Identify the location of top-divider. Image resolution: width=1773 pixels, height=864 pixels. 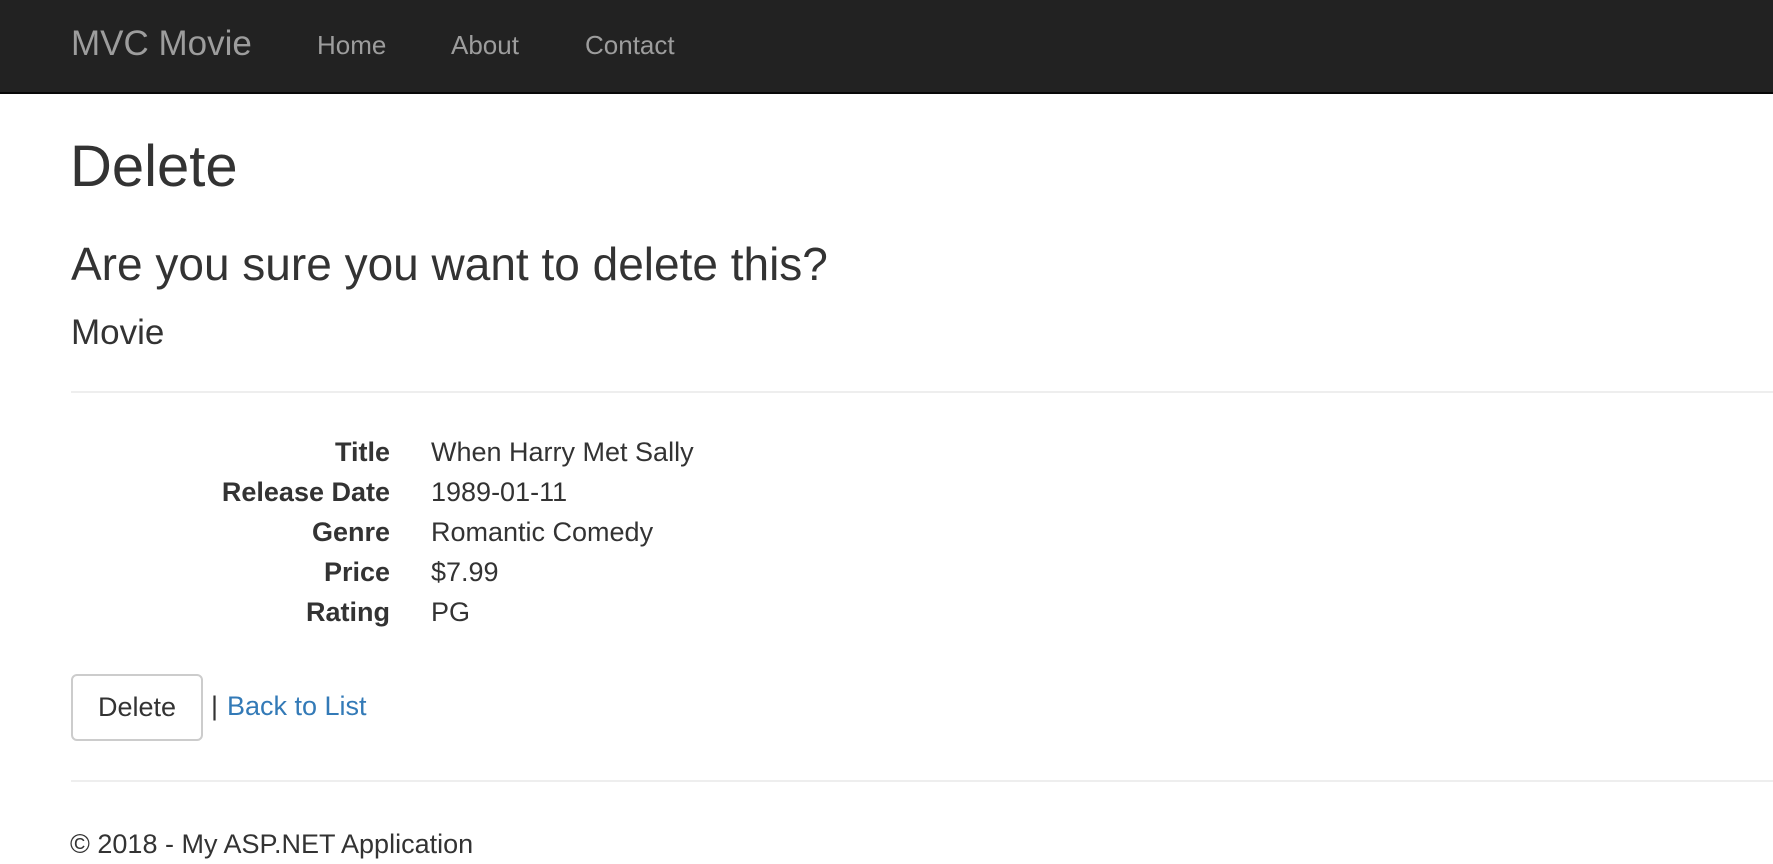
(922, 392).